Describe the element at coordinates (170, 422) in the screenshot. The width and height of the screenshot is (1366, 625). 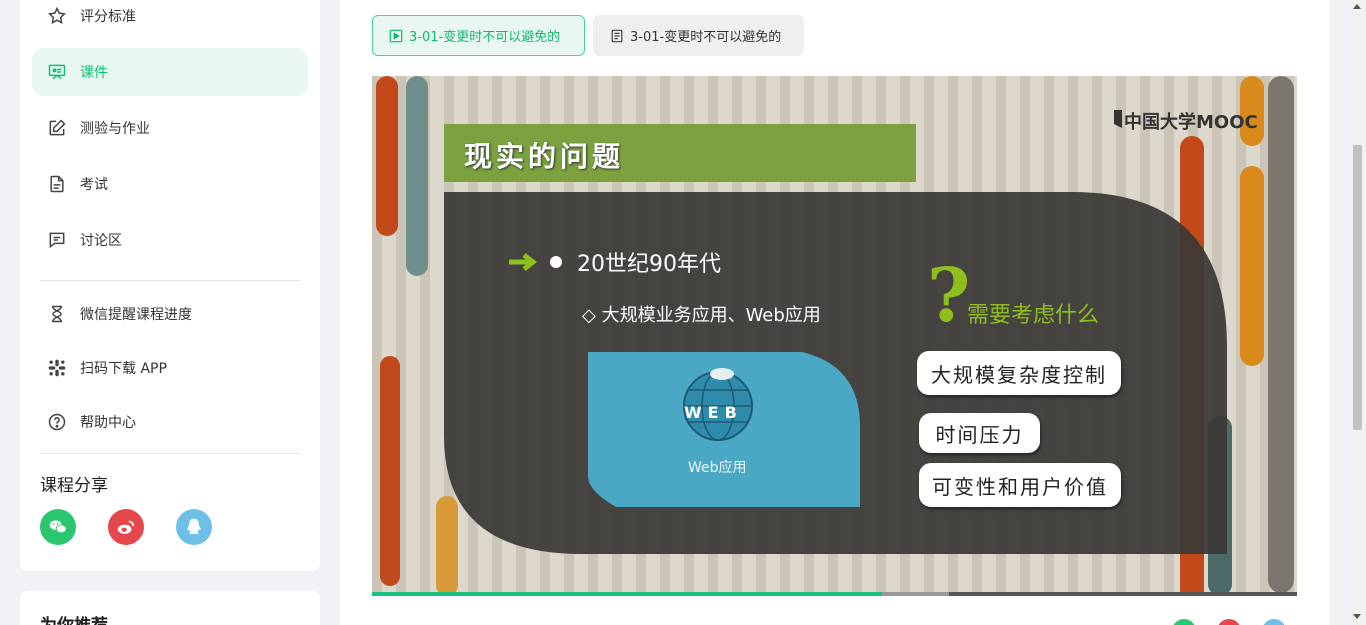
I see `sidebar-item-help: 帮助中心` at that location.